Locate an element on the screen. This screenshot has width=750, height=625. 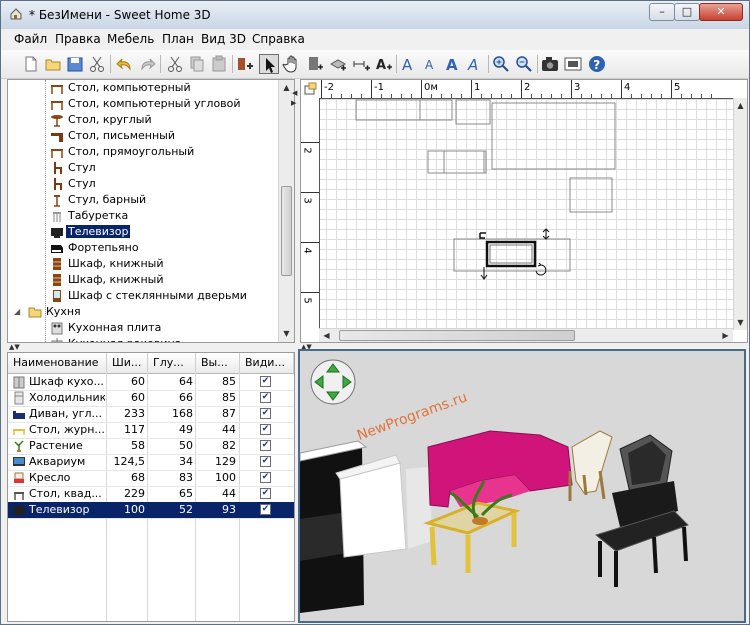
catalog-category: ◢ Кухня is located at coordinates (143, 312).